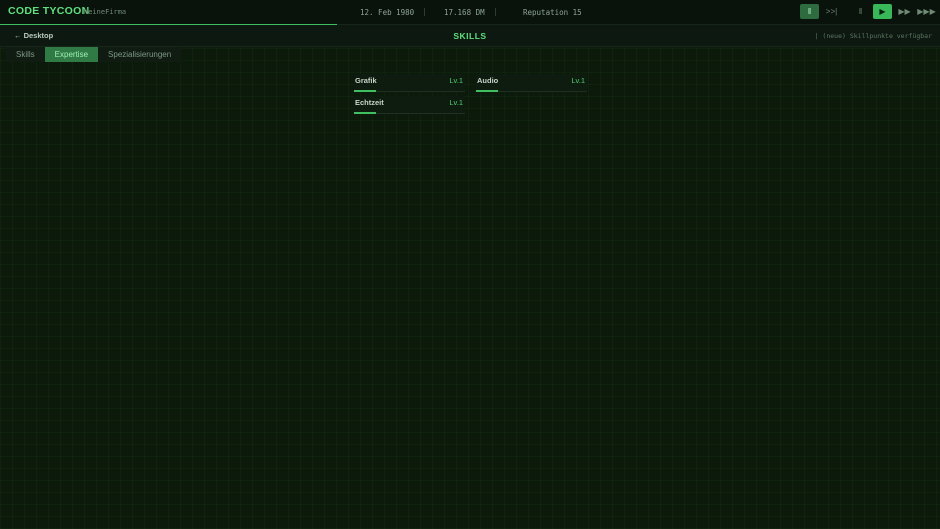 The height and width of the screenshot is (529, 940). What do you see at coordinates (49, 11) in the screenshot?
I see `game-title: CODE TYCOON` at bounding box center [49, 11].